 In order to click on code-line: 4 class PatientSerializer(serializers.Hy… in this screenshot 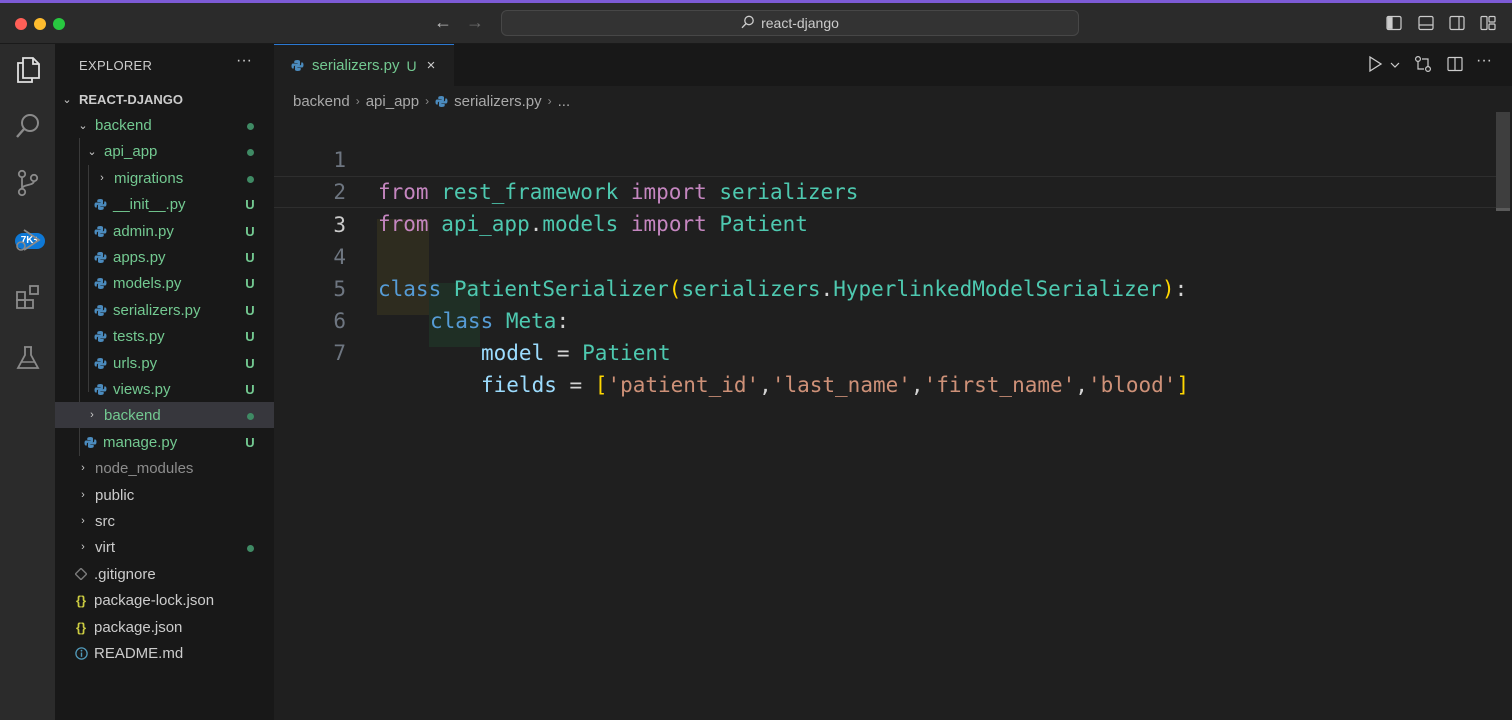, I will do `click(885, 255)`.